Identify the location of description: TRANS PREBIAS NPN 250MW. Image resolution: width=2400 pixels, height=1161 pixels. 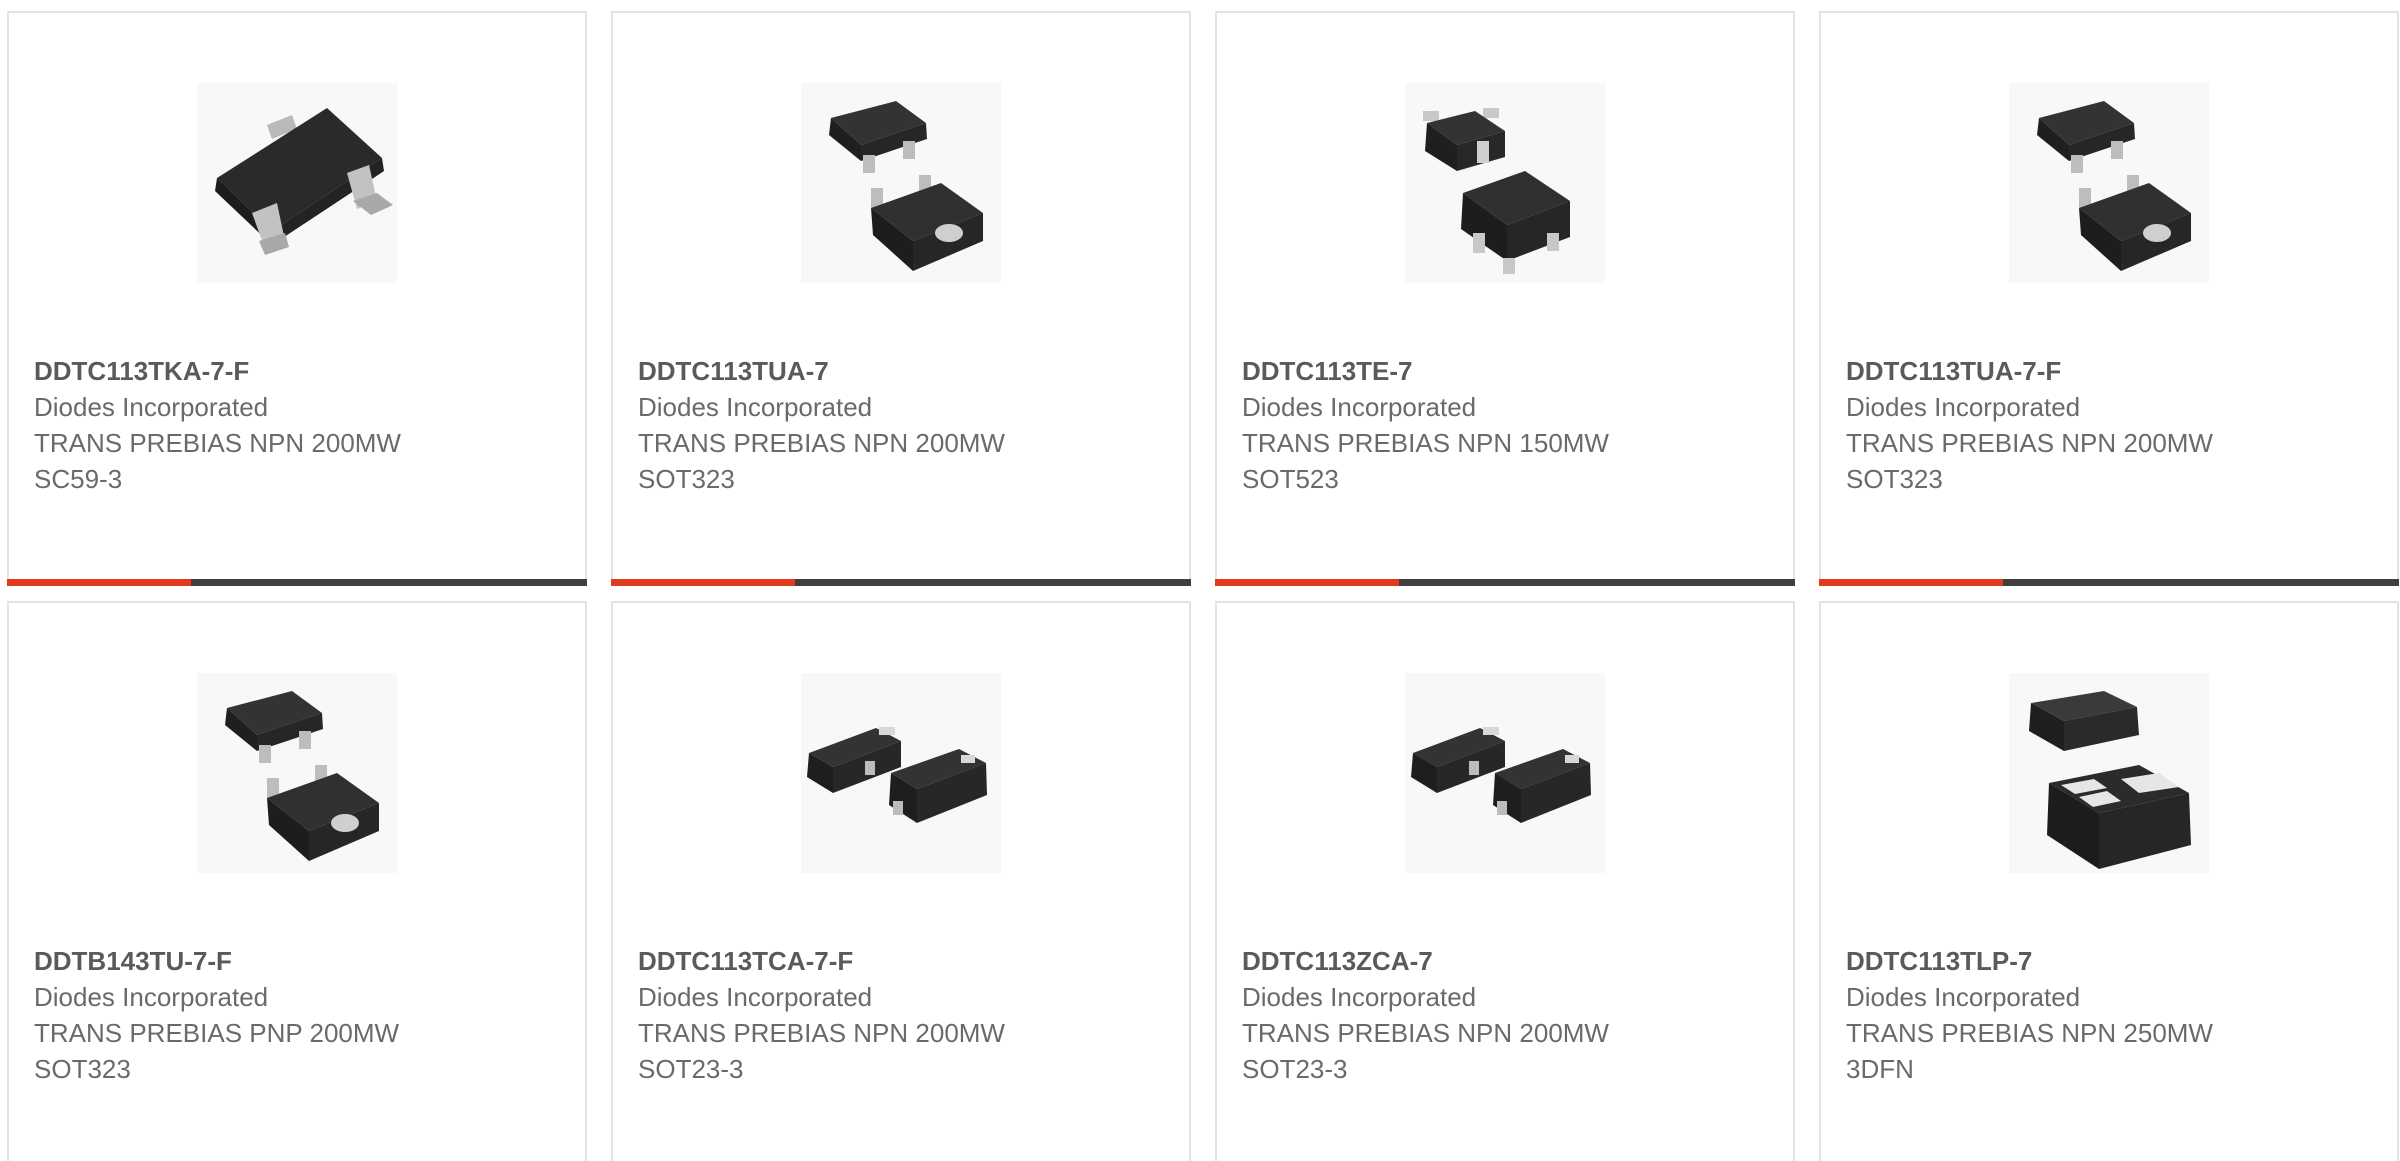
(2029, 1033).